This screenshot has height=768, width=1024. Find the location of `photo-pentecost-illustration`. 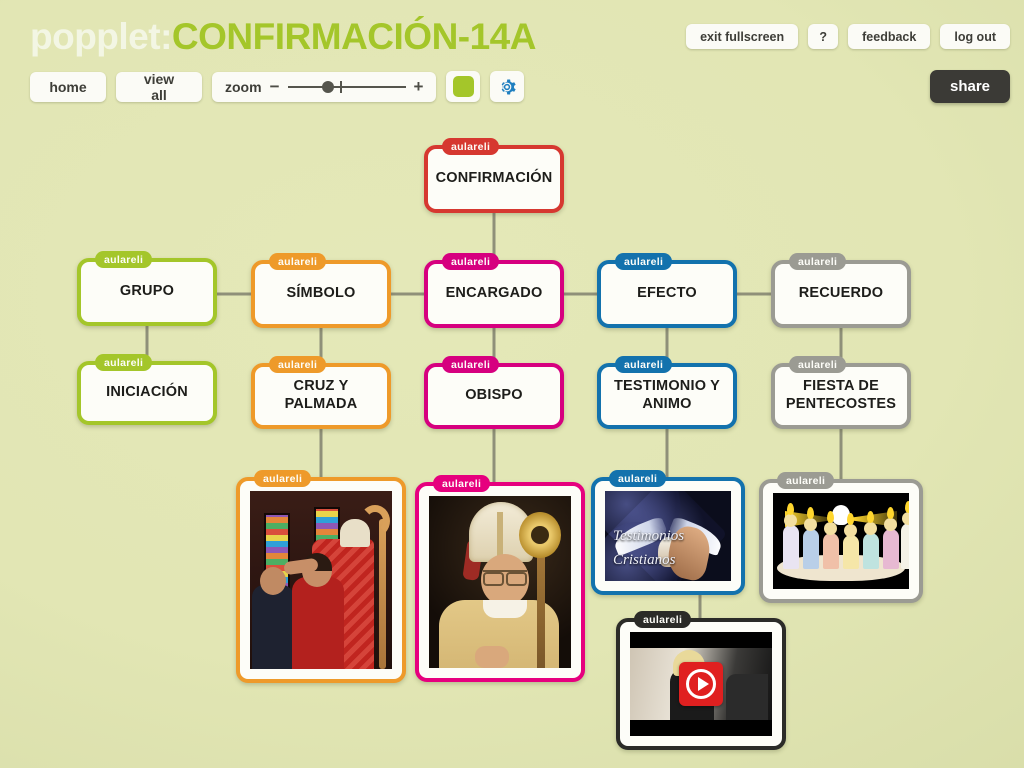

photo-pentecost-illustration is located at coordinates (841, 541).